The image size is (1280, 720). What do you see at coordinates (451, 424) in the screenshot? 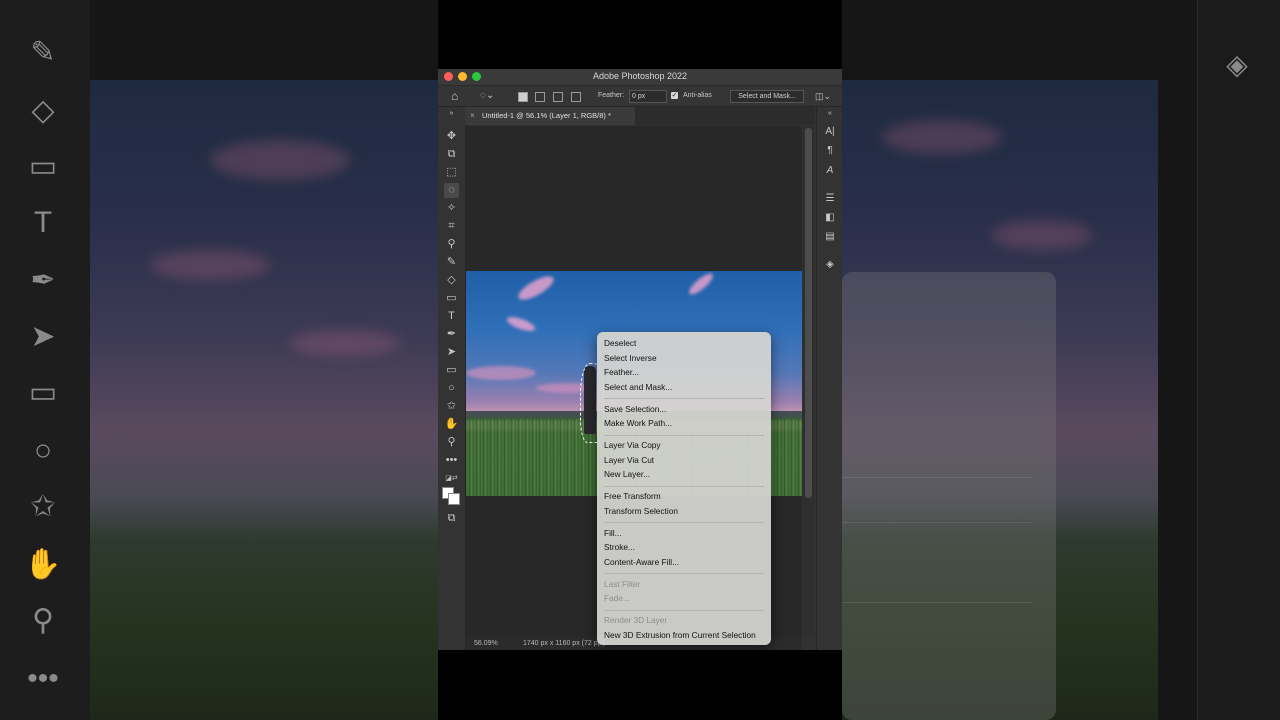
I see `hand-tool-icon: ✋` at bounding box center [451, 424].